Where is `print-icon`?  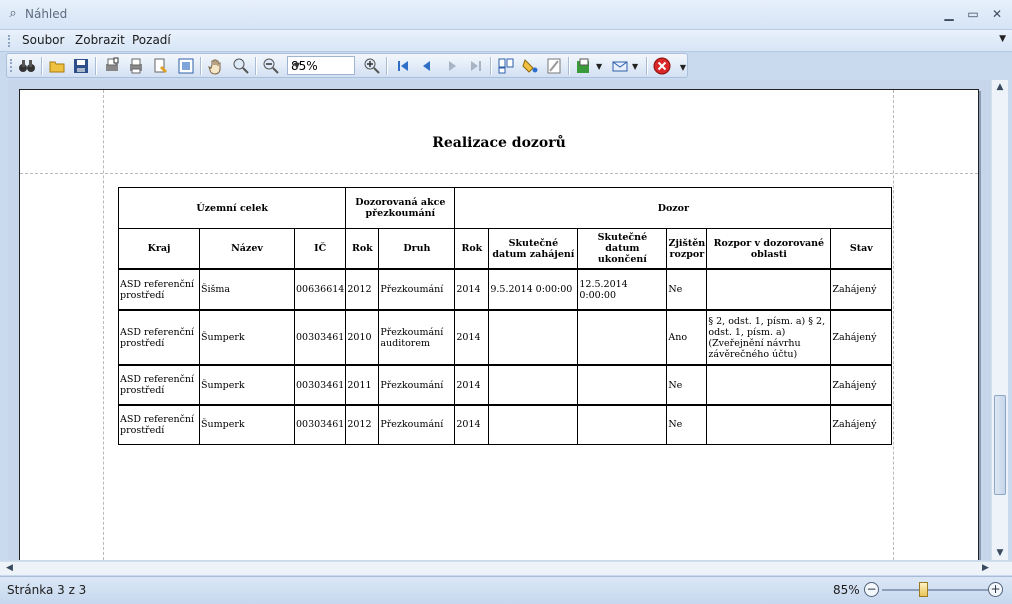 print-icon is located at coordinates (136, 66).